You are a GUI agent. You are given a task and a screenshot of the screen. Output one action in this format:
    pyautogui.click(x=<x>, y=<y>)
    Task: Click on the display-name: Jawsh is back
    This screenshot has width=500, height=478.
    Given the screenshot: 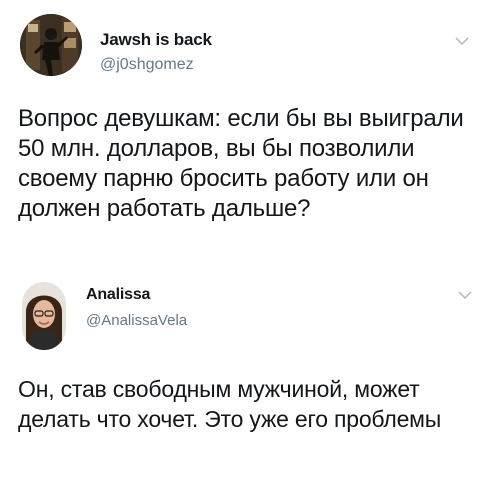 What is the action you would take?
    pyautogui.click(x=156, y=40)
    